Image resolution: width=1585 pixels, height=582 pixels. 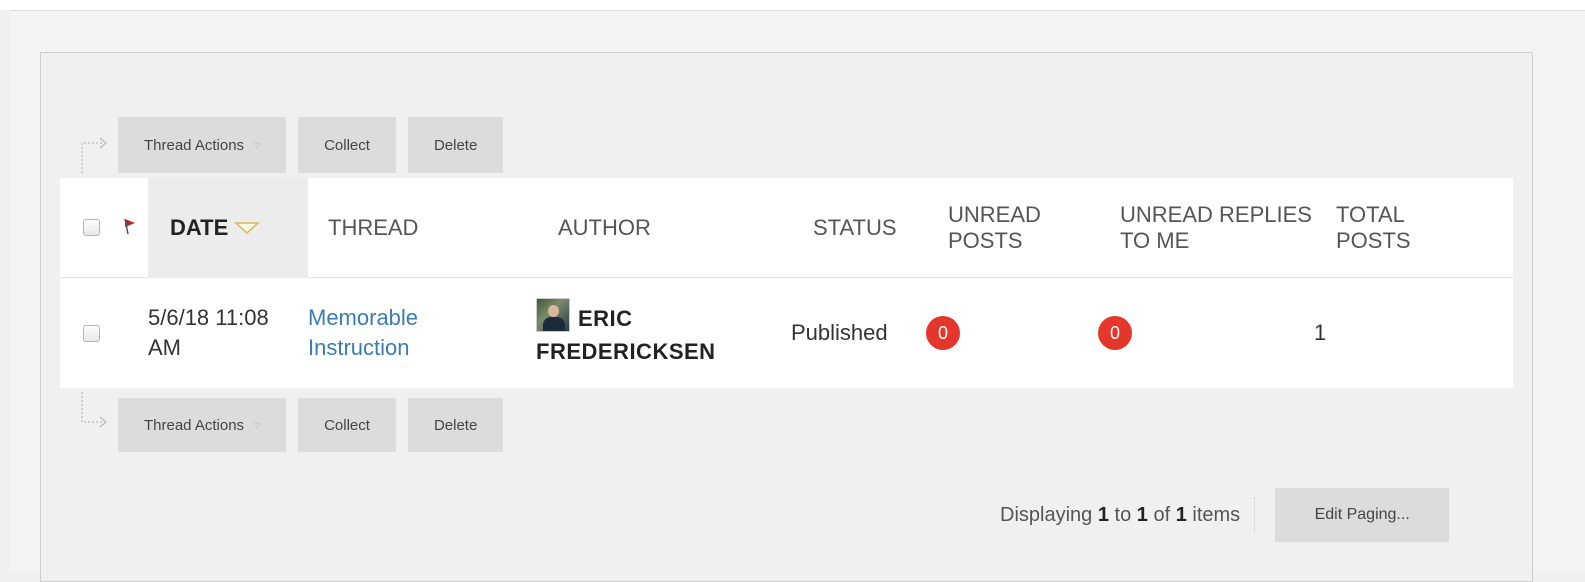 What do you see at coordinates (1206, 333) in the screenshot?
I see `row-replies-cell: 0` at bounding box center [1206, 333].